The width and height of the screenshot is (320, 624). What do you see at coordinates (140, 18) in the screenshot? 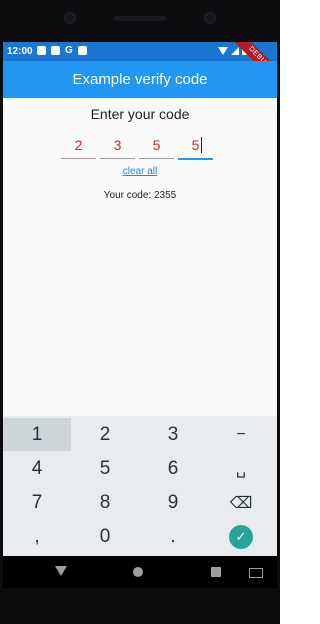
I see `earpiece-speaker` at bounding box center [140, 18].